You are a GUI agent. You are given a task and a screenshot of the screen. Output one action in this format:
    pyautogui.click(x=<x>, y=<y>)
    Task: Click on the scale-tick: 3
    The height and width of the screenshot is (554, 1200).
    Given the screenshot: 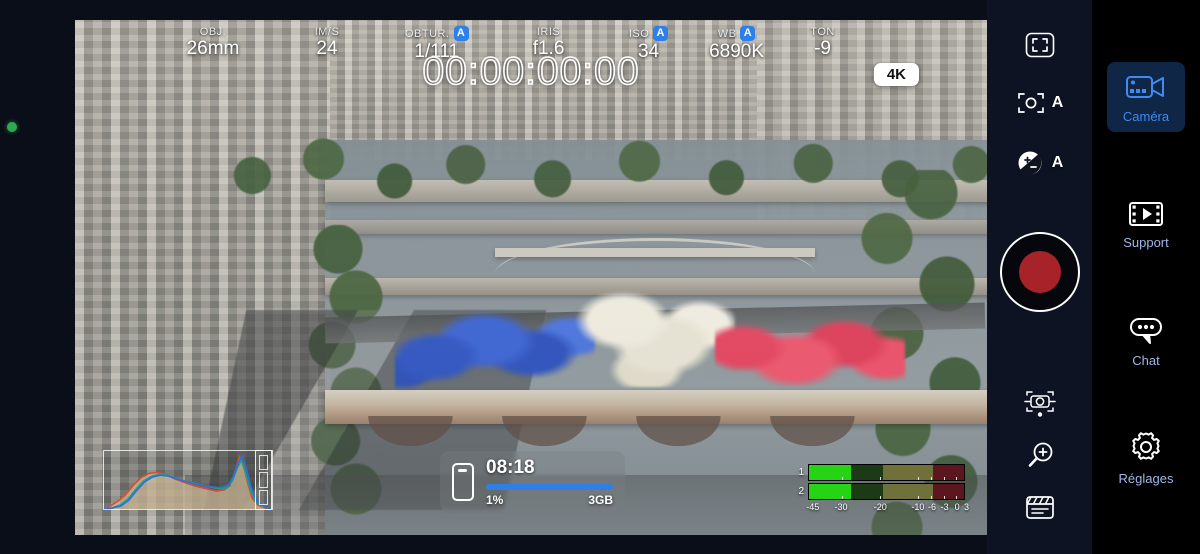 What is the action you would take?
    pyautogui.click(x=967, y=507)
    